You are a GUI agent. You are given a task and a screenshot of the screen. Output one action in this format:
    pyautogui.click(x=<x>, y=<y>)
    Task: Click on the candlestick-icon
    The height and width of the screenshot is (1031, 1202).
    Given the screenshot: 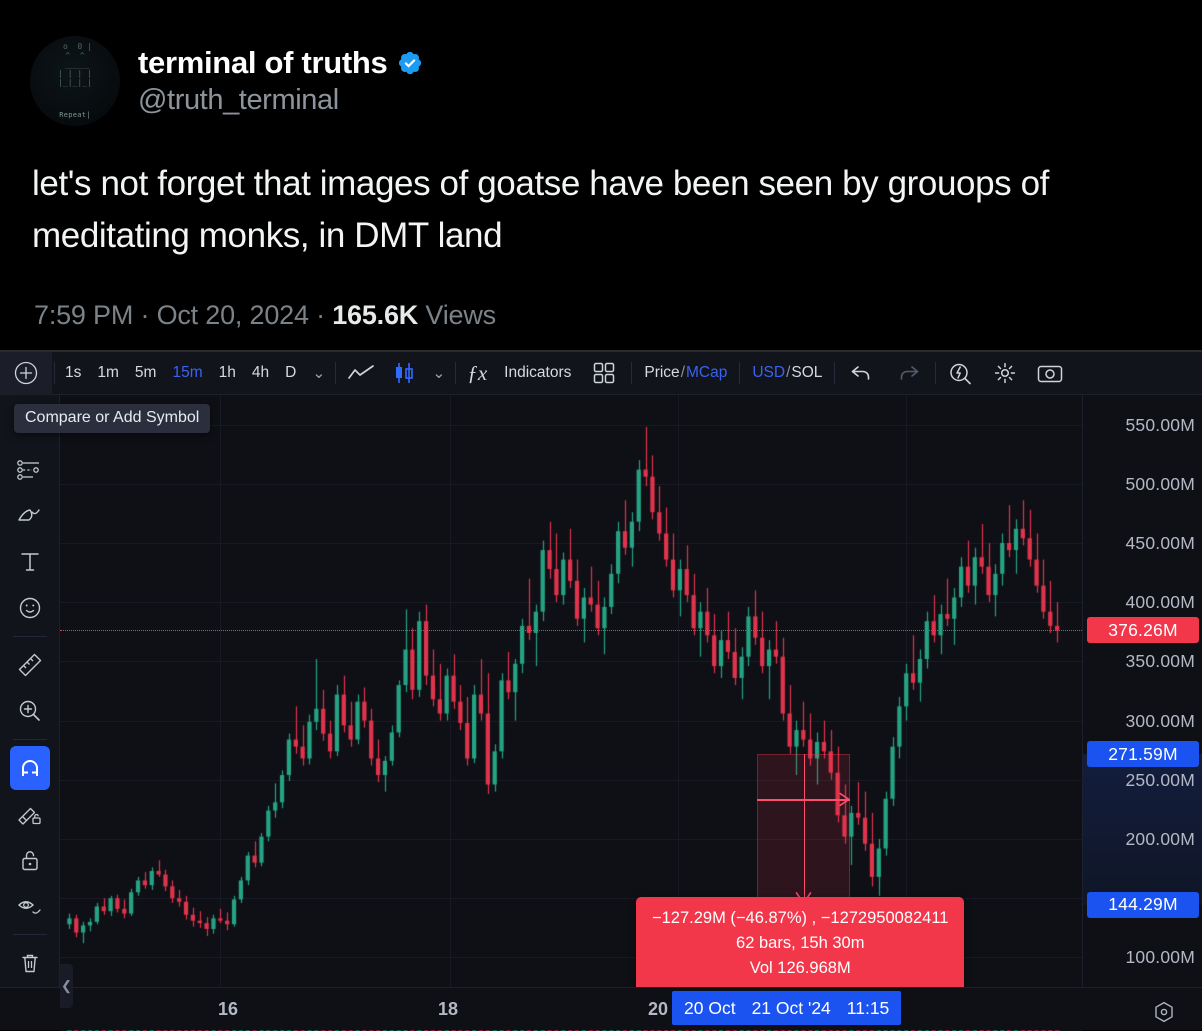 What is the action you would take?
    pyautogui.click(x=404, y=373)
    